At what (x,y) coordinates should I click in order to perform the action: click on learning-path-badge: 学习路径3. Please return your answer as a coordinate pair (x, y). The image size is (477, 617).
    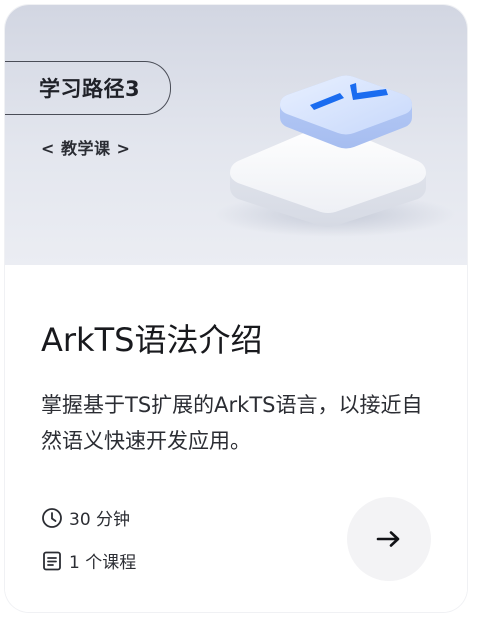
    Looking at the image, I should click on (88, 88).